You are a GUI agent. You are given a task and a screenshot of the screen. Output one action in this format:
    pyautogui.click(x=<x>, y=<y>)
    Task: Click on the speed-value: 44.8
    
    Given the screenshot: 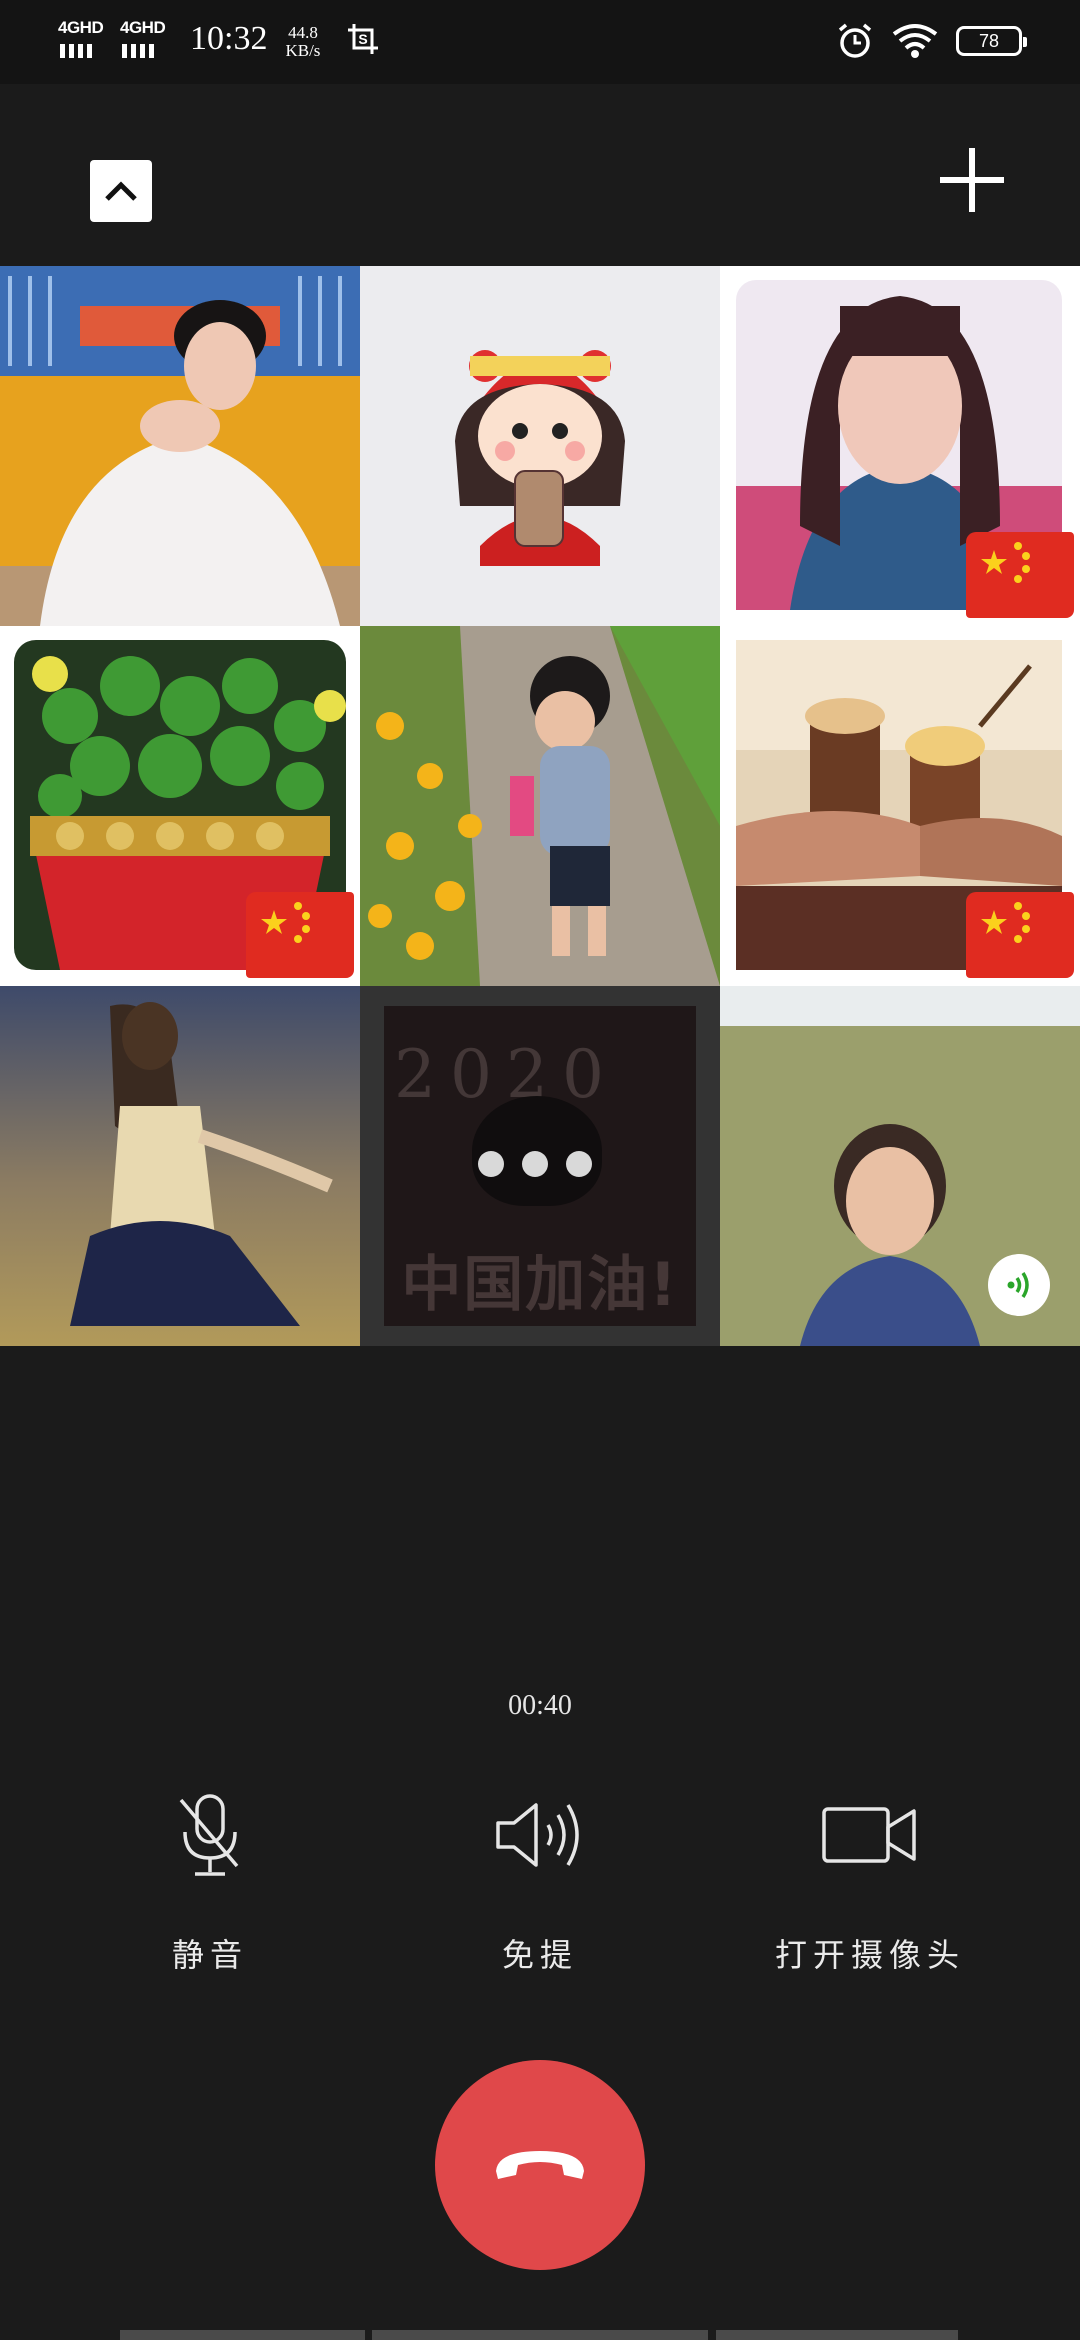 What is the action you would take?
    pyautogui.click(x=303, y=32)
    